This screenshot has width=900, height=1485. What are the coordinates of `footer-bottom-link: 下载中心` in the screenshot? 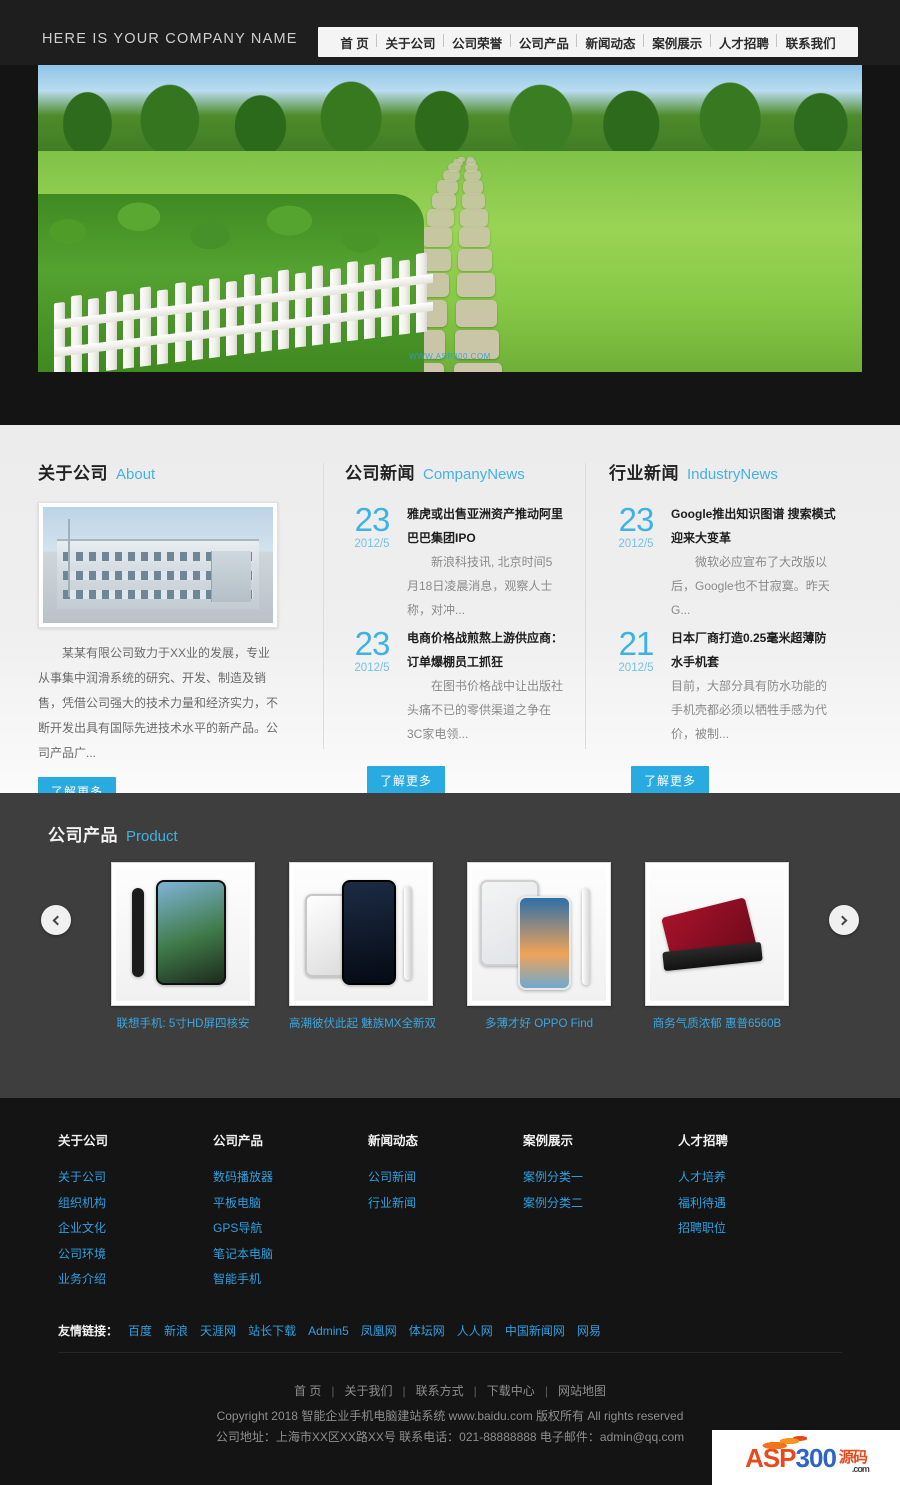 It's located at (511, 1391).